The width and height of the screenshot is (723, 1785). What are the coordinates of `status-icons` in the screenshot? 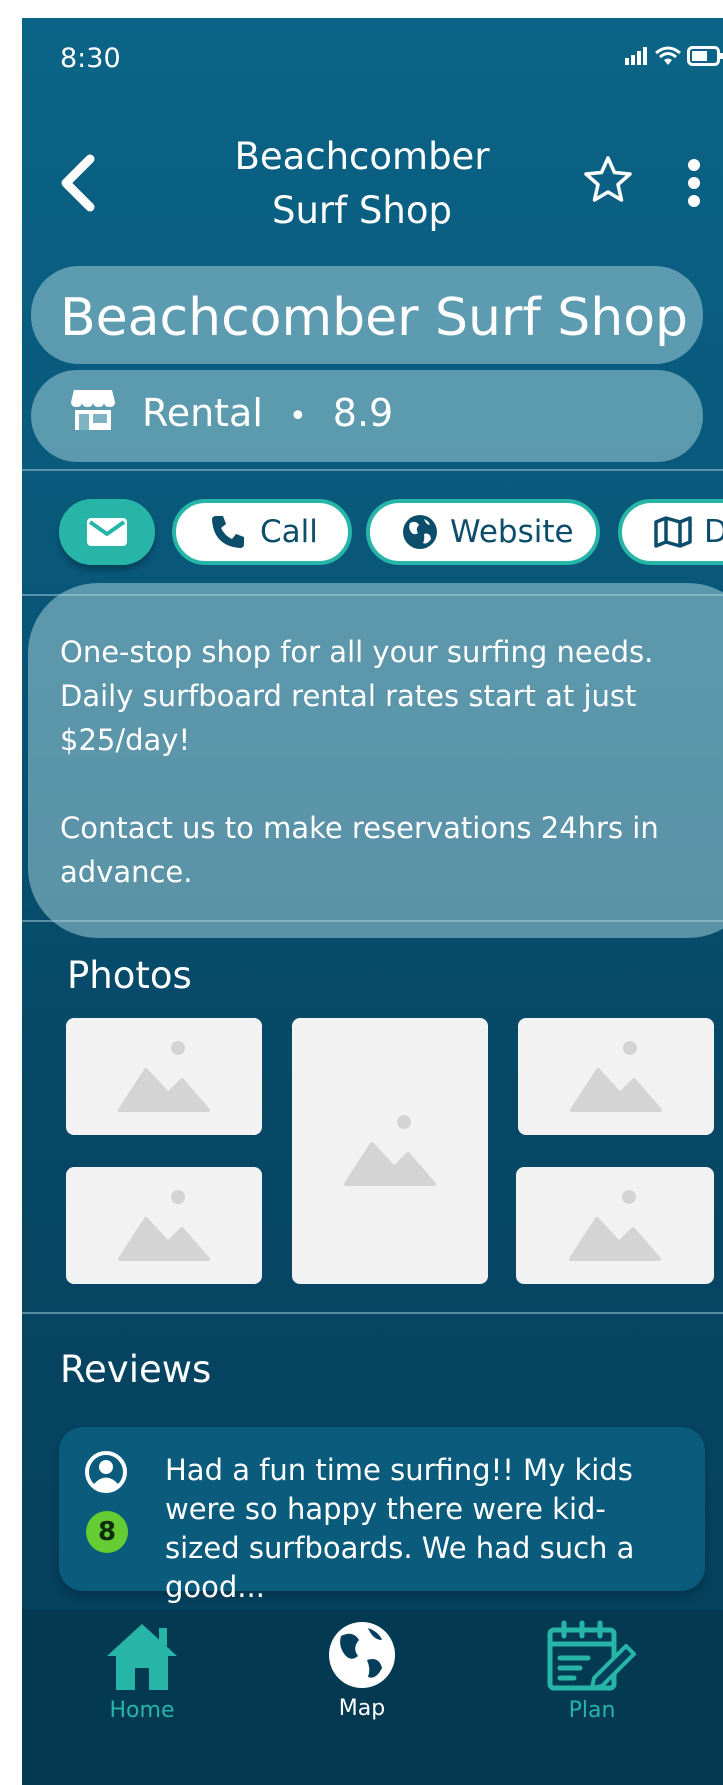 It's located at (674, 56).